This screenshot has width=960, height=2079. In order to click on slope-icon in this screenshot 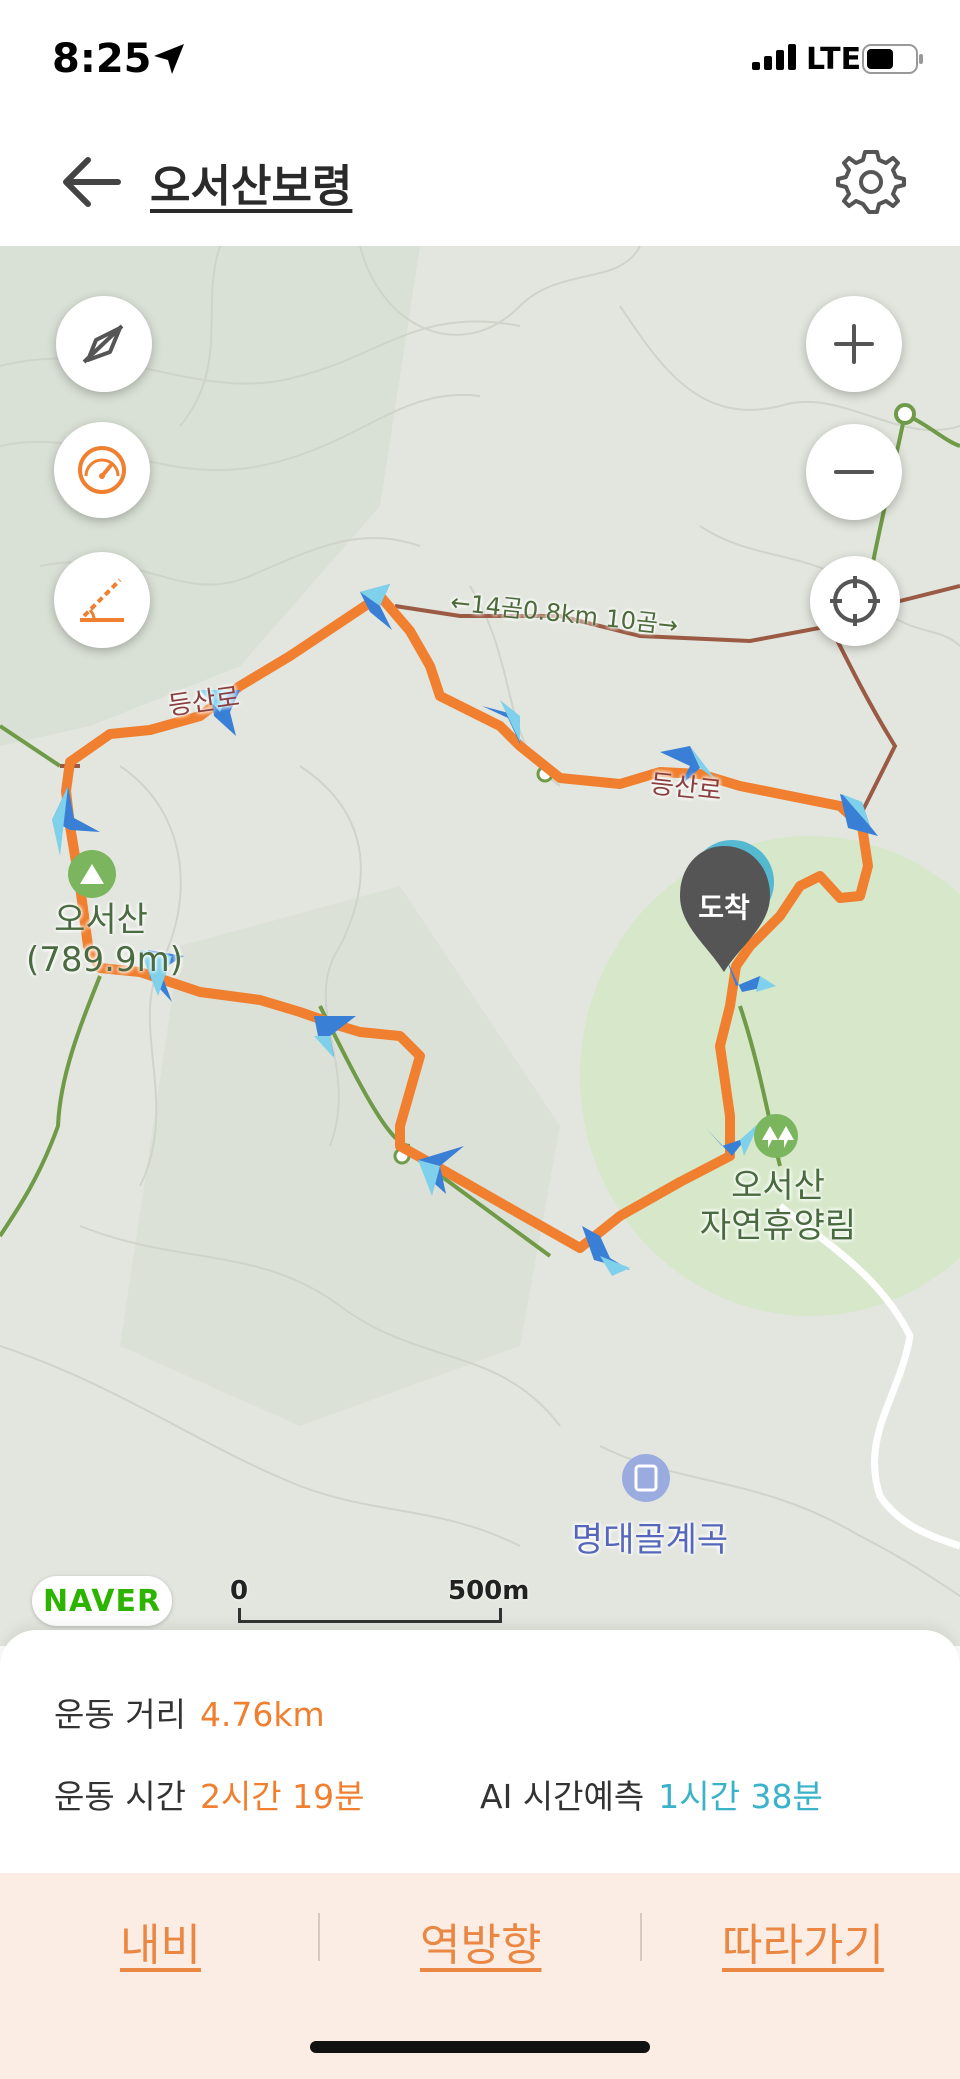, I will do `click(102, 600)`.